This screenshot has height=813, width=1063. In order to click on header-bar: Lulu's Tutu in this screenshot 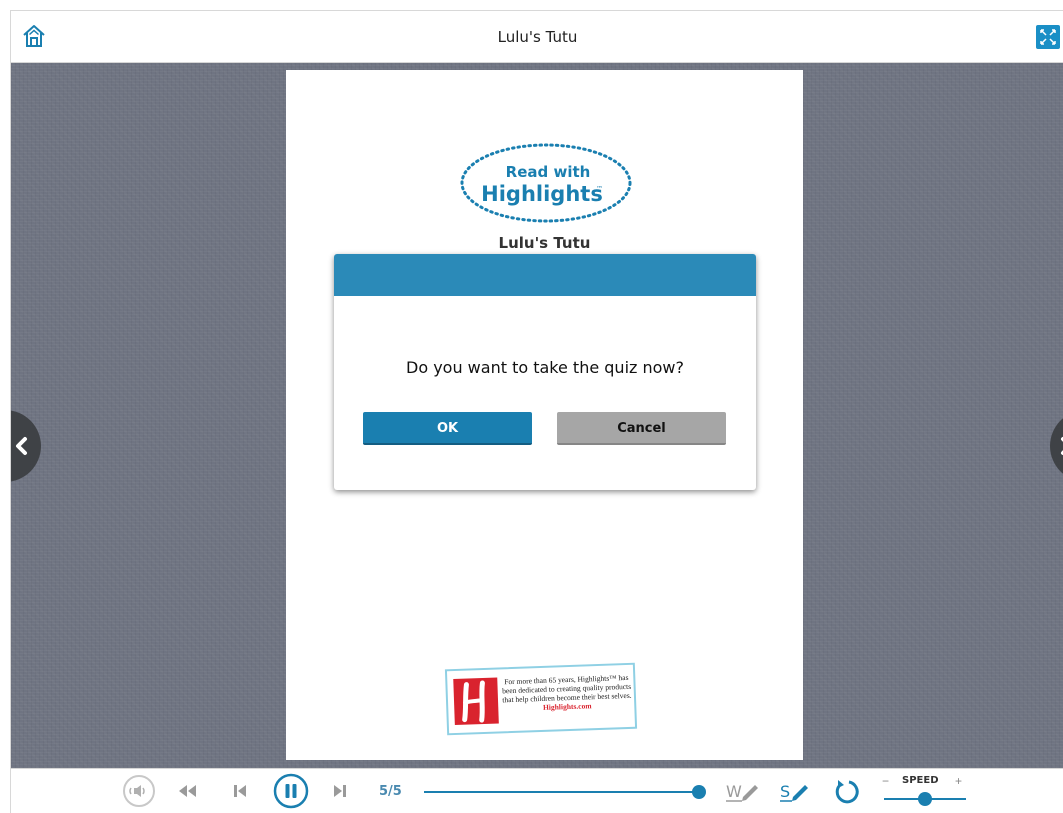, I will do `click(537, 37)`.